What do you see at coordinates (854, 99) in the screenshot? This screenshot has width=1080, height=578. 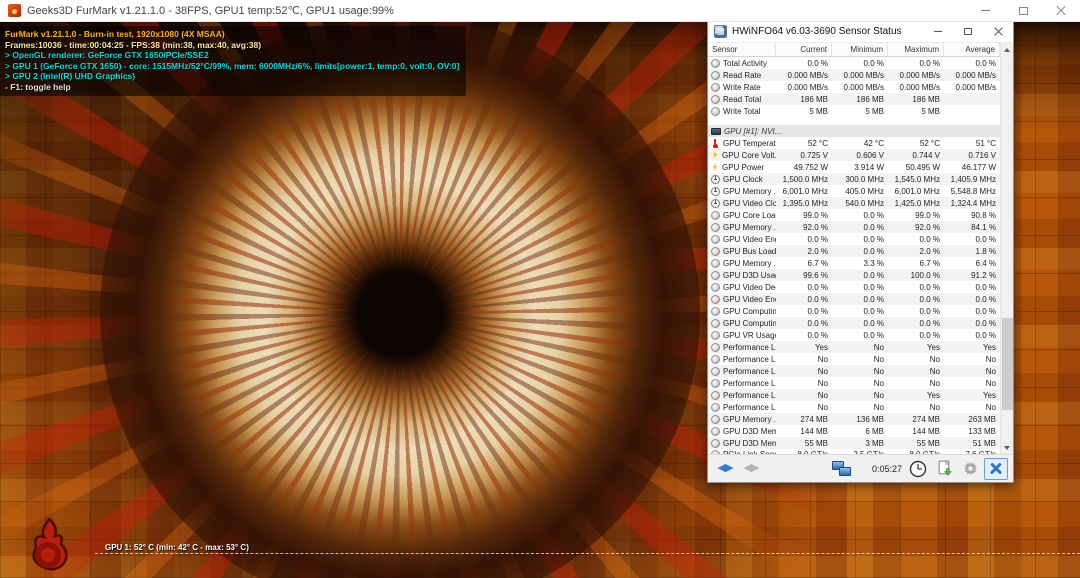 I see `sensor-row: Read Total 186 MB 186 MB 186 MB` at bounding box center [854, 99].